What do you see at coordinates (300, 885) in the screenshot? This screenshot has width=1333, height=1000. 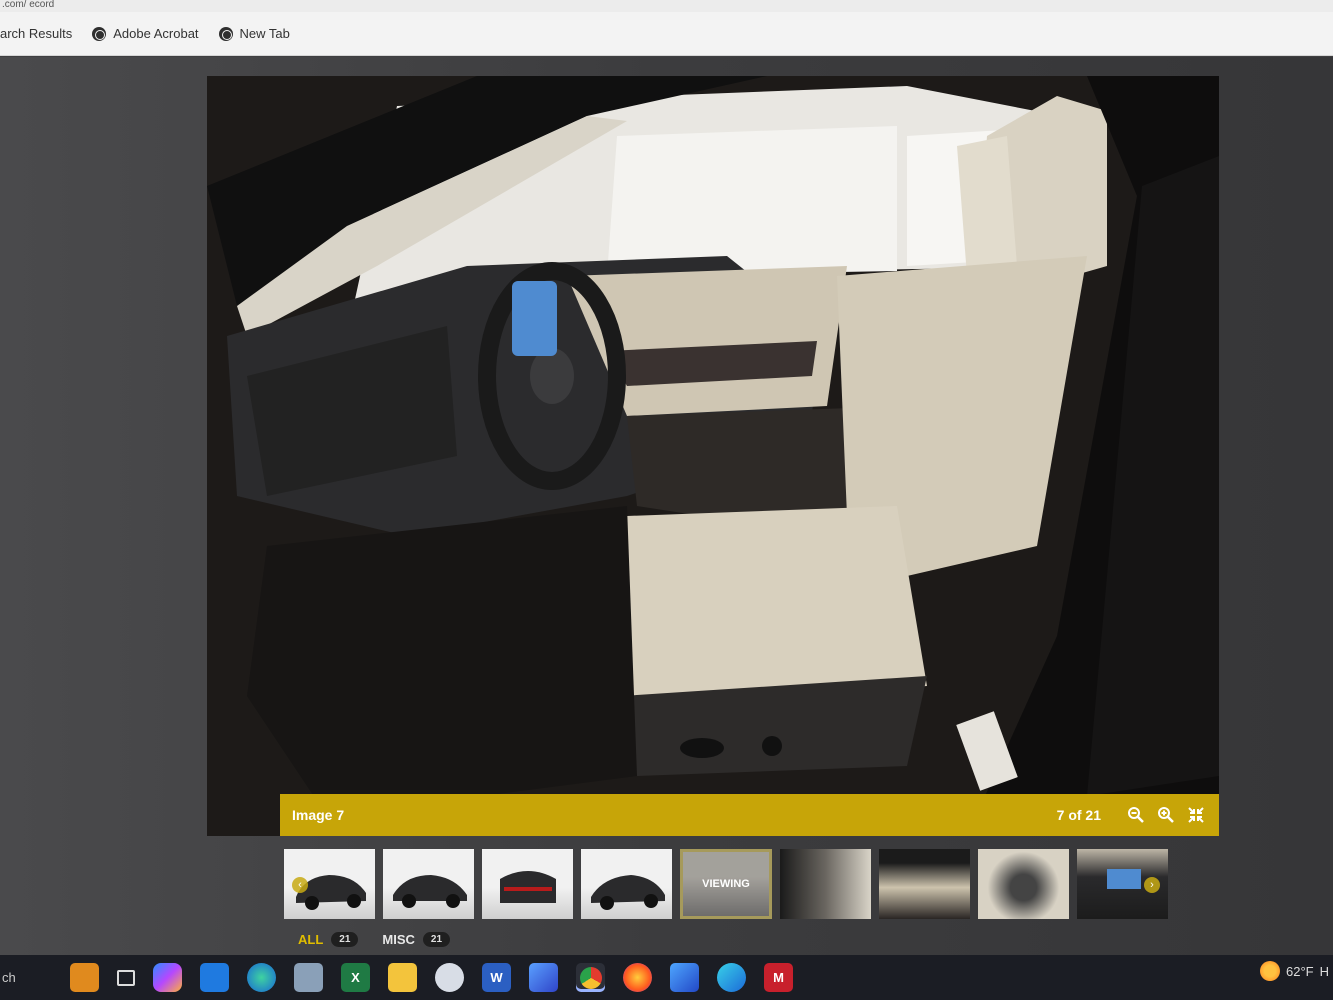 I see `chevron-left-icon: ‹` at bounding box center [300, 885].